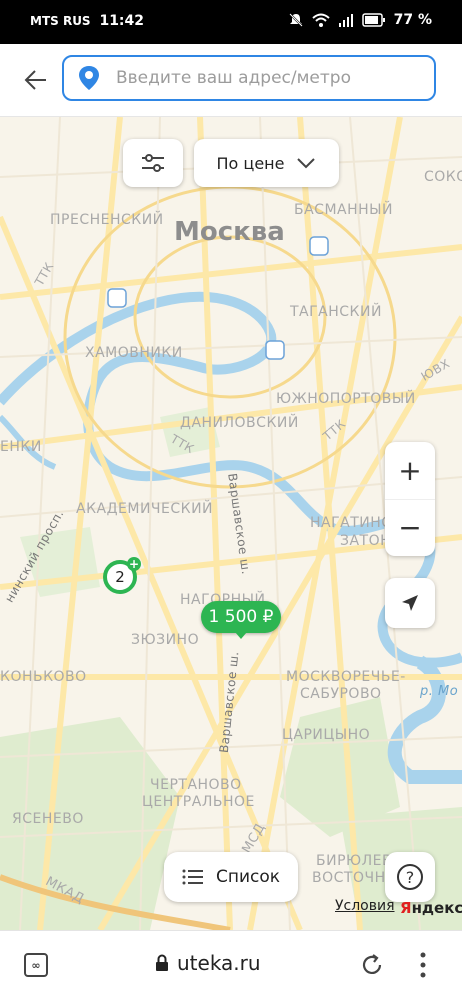 The height and width of the screenshot is (1001, 462). What do you see at coordinates (165, 640) in the screenshot?
I see `district-label: ЗЮЗИНО` at bounding box center [165, 640].